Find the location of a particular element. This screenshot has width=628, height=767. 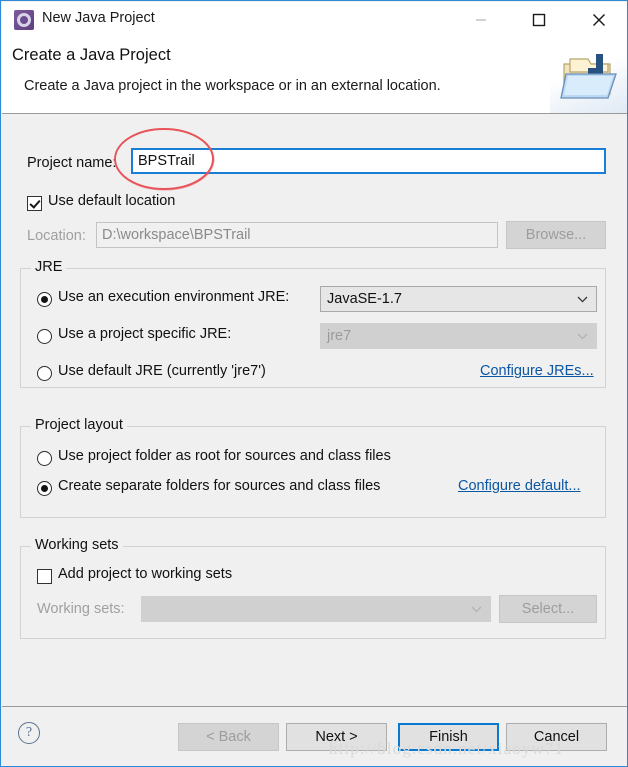

use-default-location-label: Use default location is located at coordinates (112, 201).